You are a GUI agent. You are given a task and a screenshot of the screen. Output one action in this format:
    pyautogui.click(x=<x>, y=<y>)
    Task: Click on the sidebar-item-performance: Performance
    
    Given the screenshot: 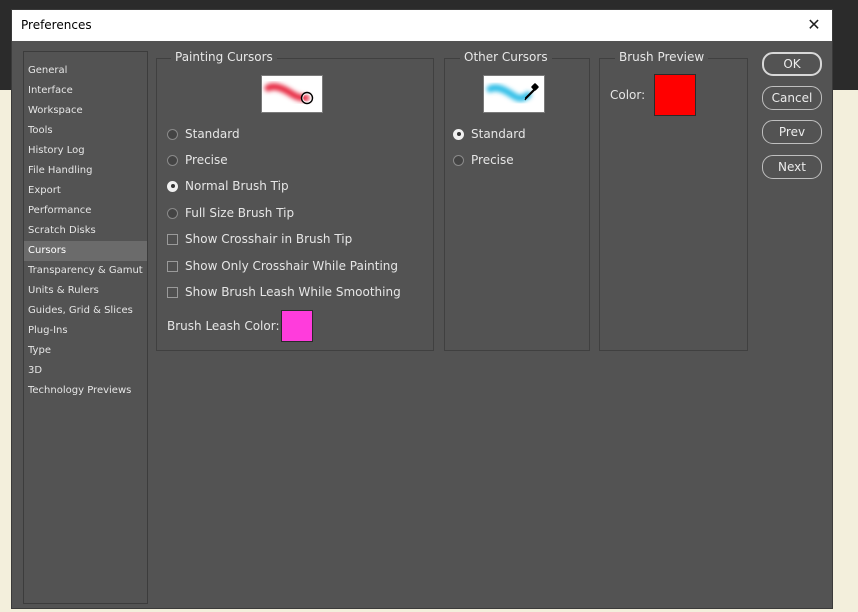 What is the action you would take?
    pyautogui.click(x=85, y=211)
    